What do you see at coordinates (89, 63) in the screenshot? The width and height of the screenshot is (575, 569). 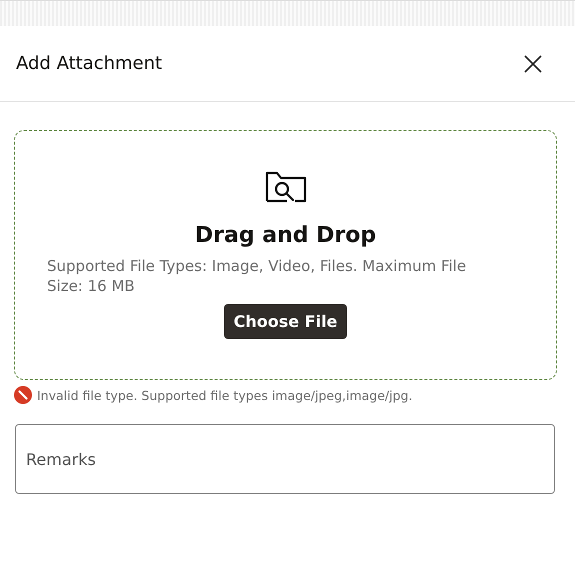 I see `dialog-title: Add Attachment` at bounding box center [89, 63].